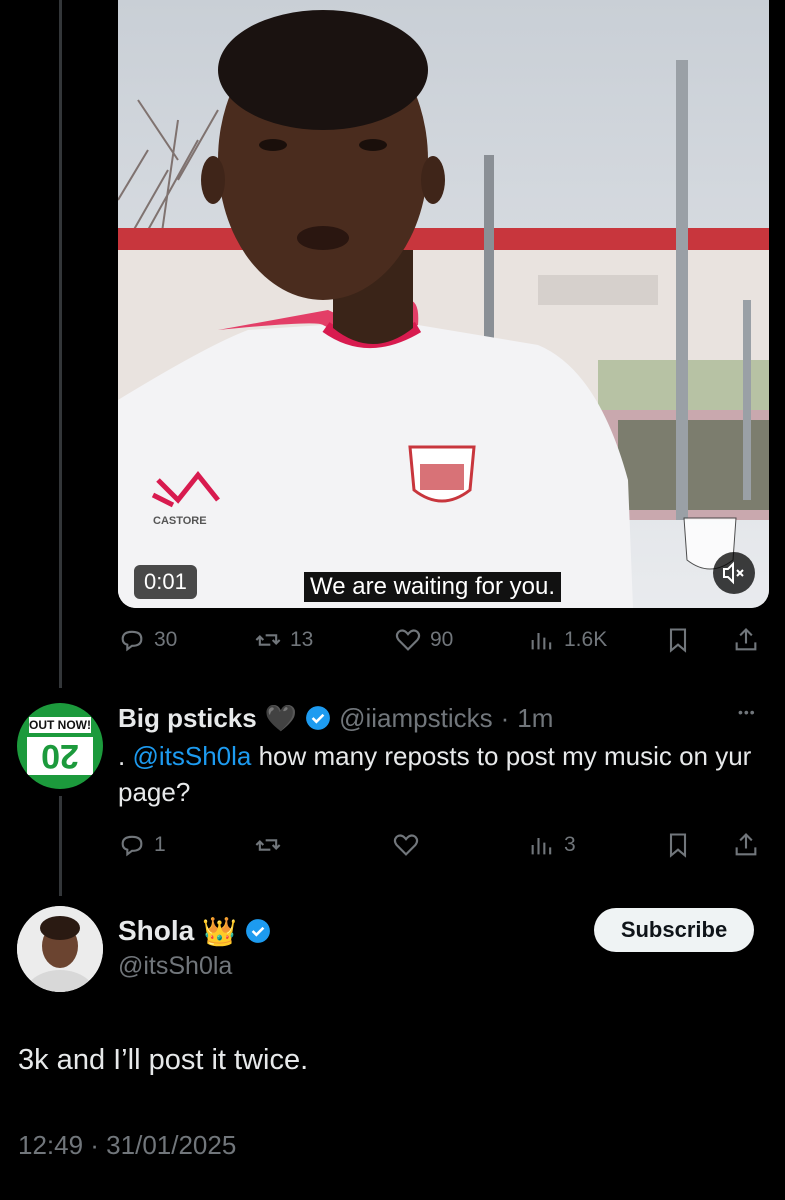 The height and width of the screenshot is (1200, 785). I want to click on repost-count: 13, so click(302, 639).